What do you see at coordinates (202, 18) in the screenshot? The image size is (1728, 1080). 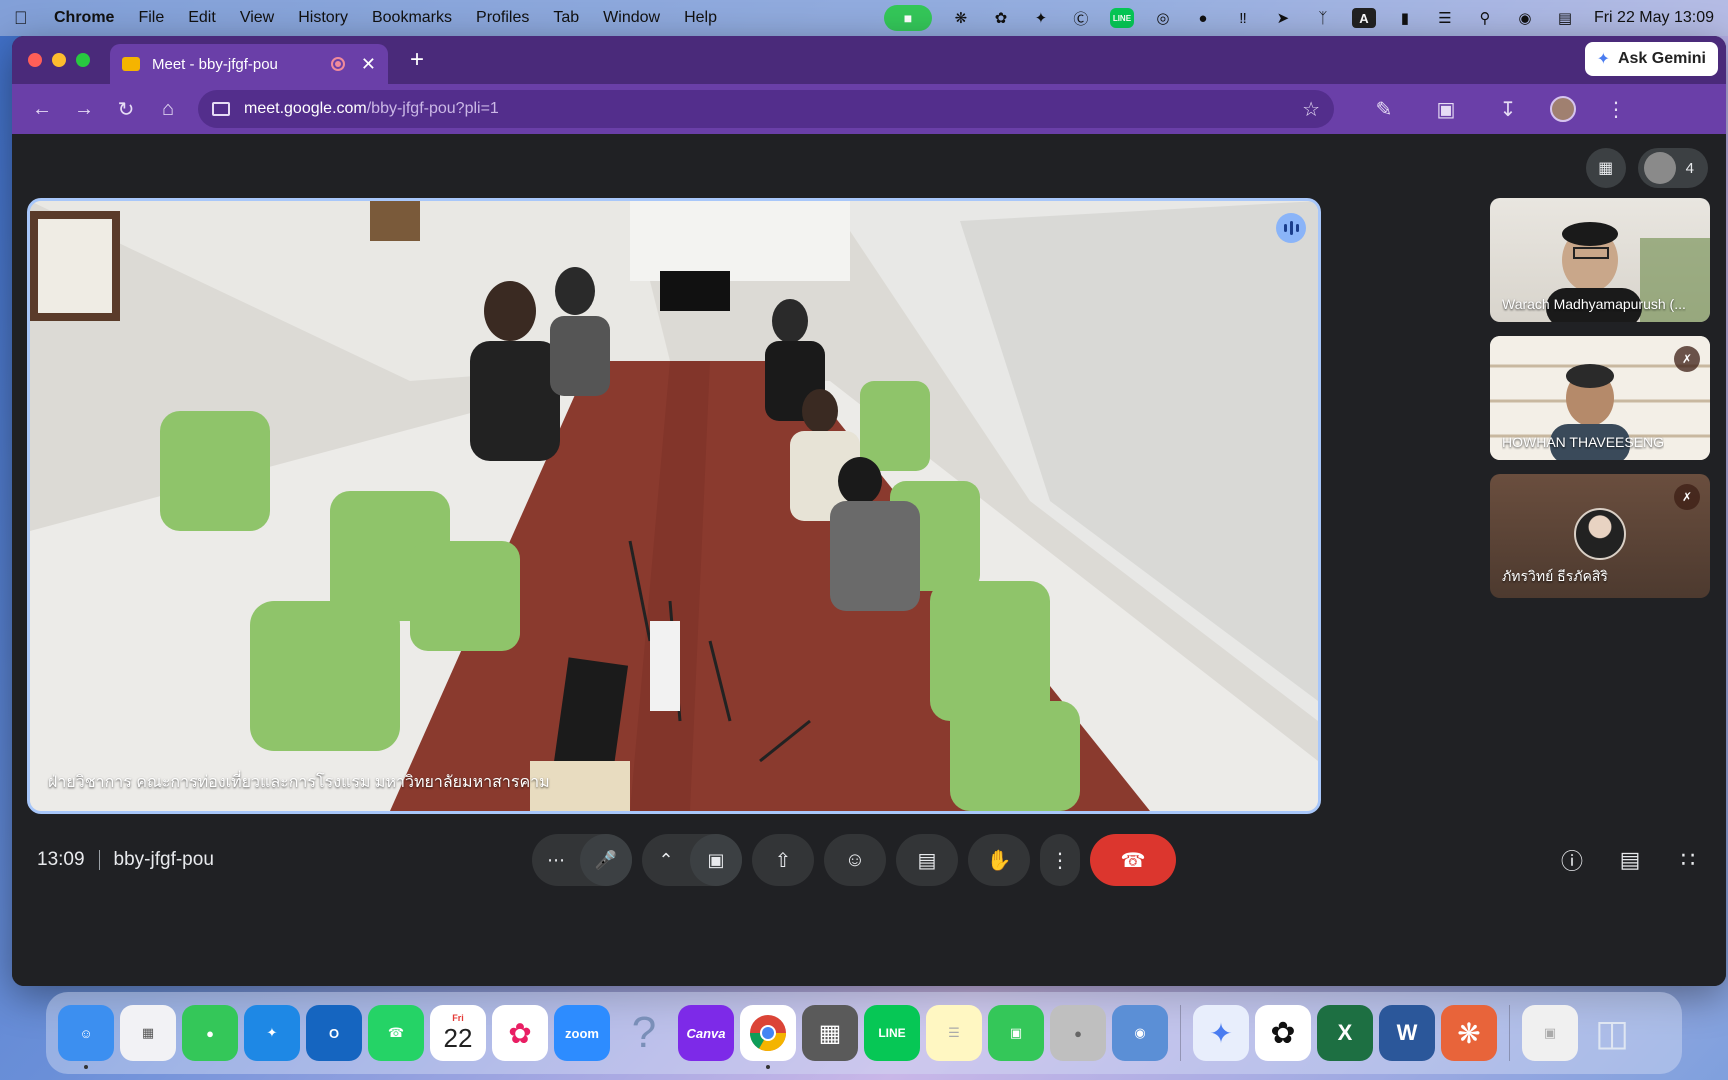 I see `menu-edit: Edit` at bounding box center [202, 18].